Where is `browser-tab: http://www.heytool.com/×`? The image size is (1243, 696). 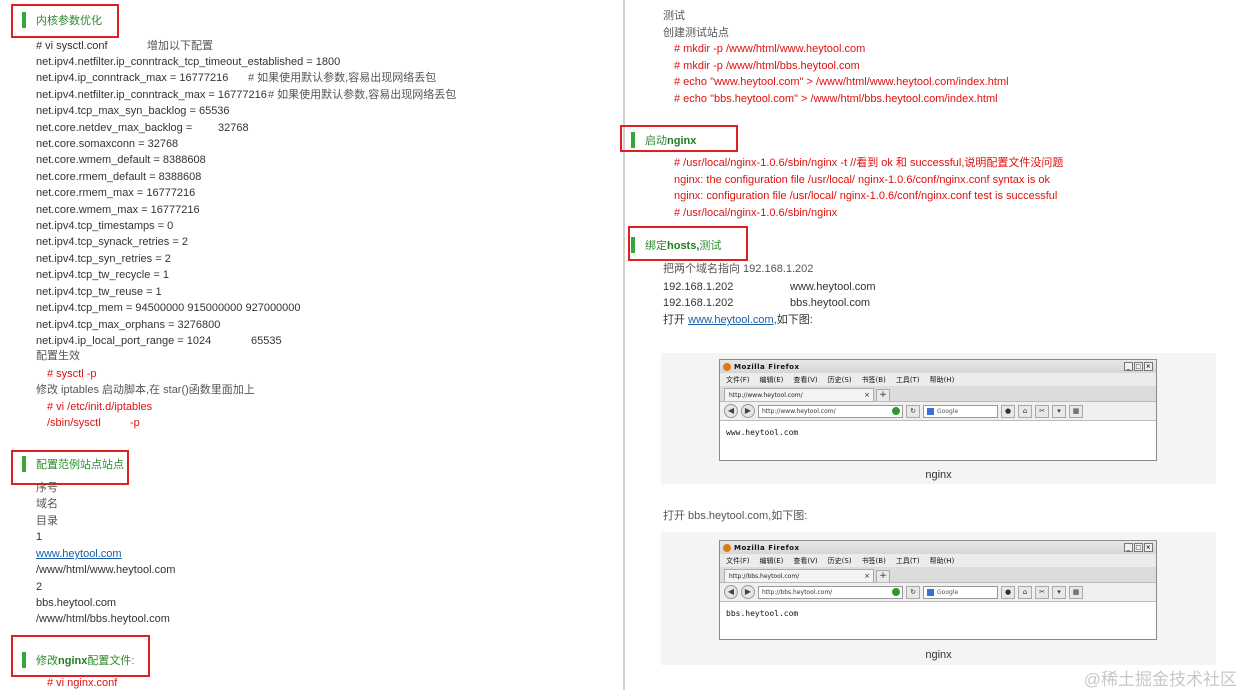 browser-tab: http://www.heytool.com/× is located at coordinates (799, 394).